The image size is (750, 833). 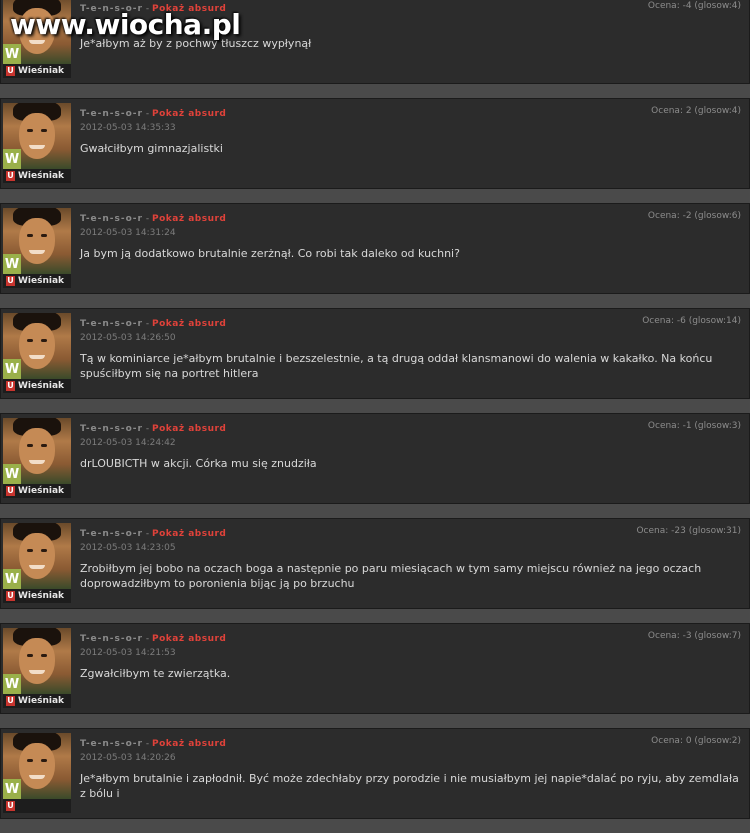 What do you see at coordinates (688, 531) in the screenshot?
I see `comment-rating: Ocena: -23 (glosow:31)` at bounding box center [688, 531].